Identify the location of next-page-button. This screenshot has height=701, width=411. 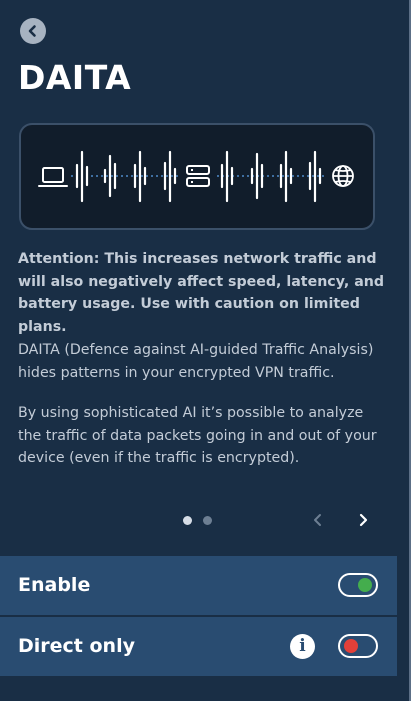
(363, 520).